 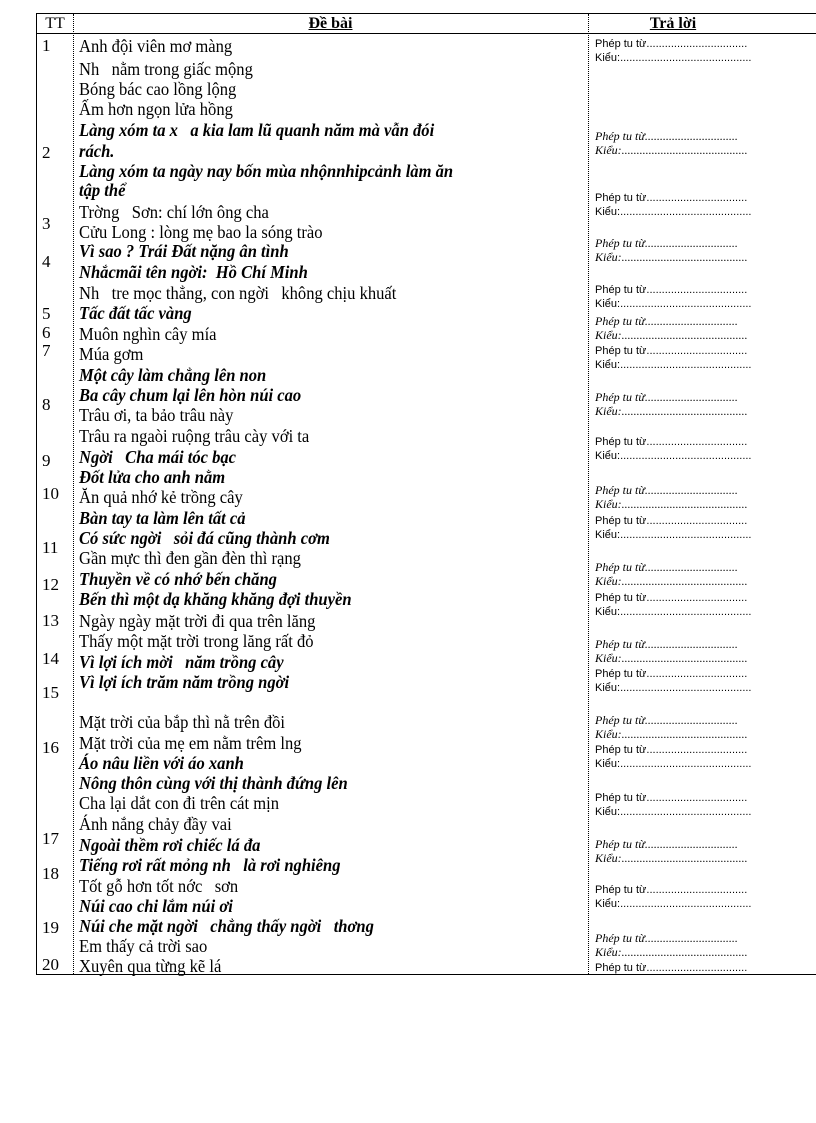 I want to click on row-number: 9, so click(x=46, y=460).